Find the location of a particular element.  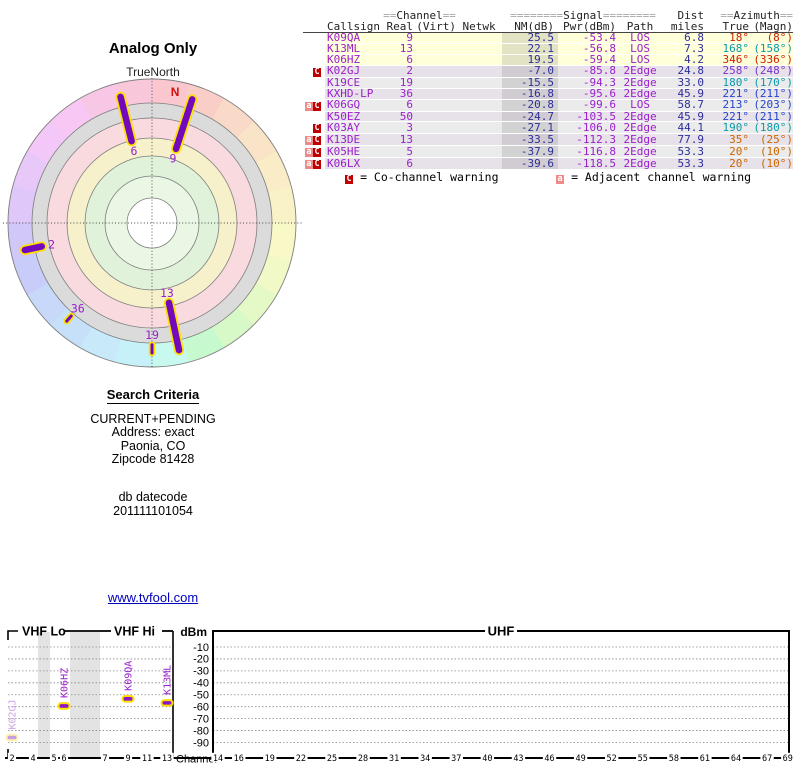

channel-tick-label: 49 is located at coordinates (580, 759).